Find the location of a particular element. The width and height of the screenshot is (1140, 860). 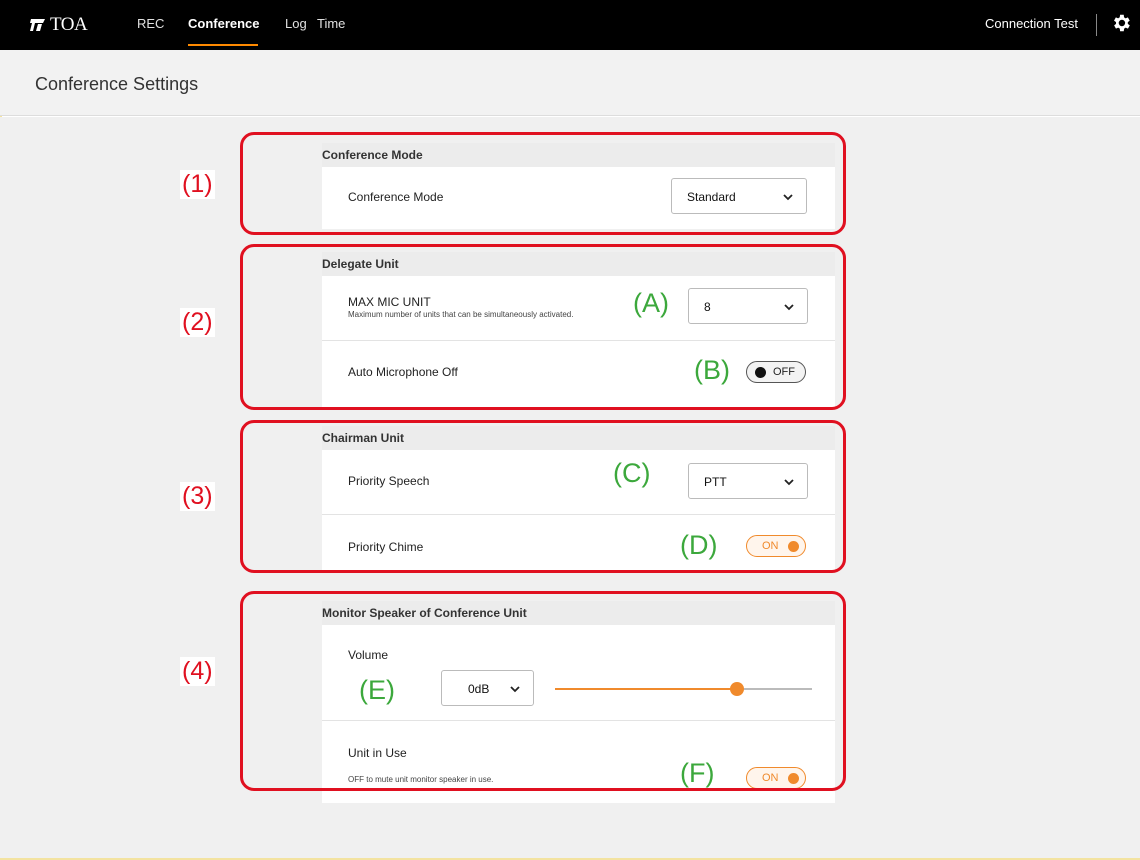

topbar-divider is located at coordinates (1096, 25).